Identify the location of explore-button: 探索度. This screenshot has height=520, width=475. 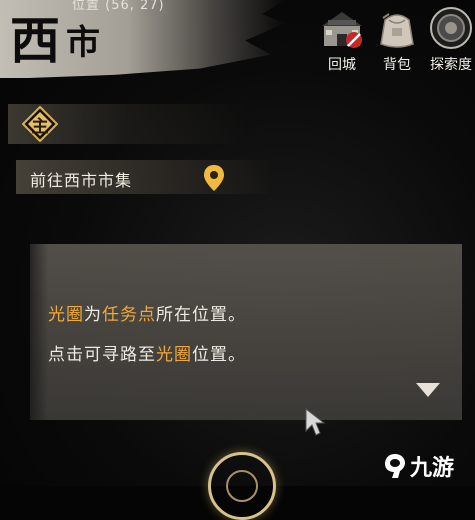
(449, 42).